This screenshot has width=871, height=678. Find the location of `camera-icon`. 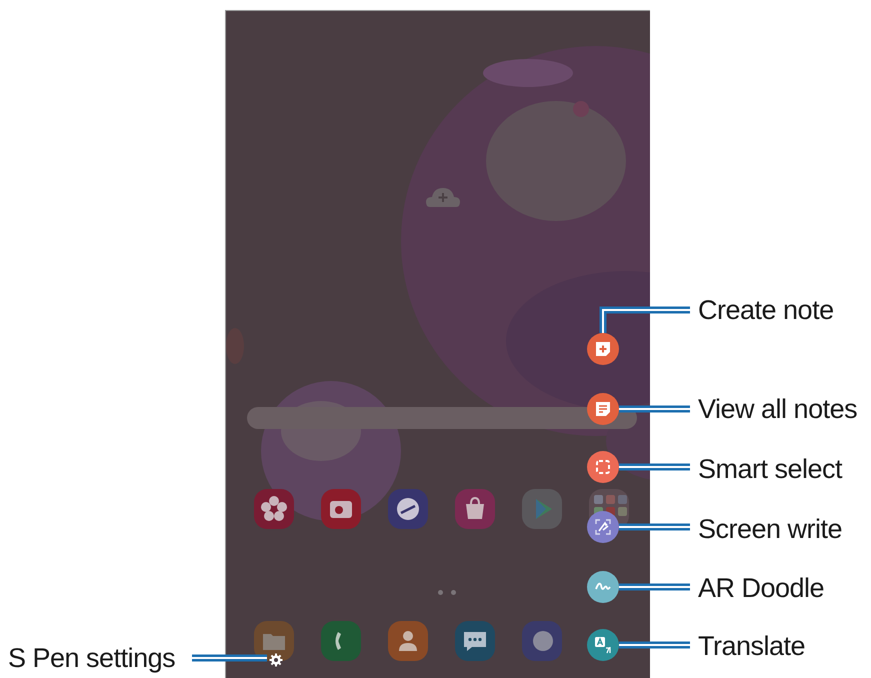

camera-icon is located at coordinates (341, 509).